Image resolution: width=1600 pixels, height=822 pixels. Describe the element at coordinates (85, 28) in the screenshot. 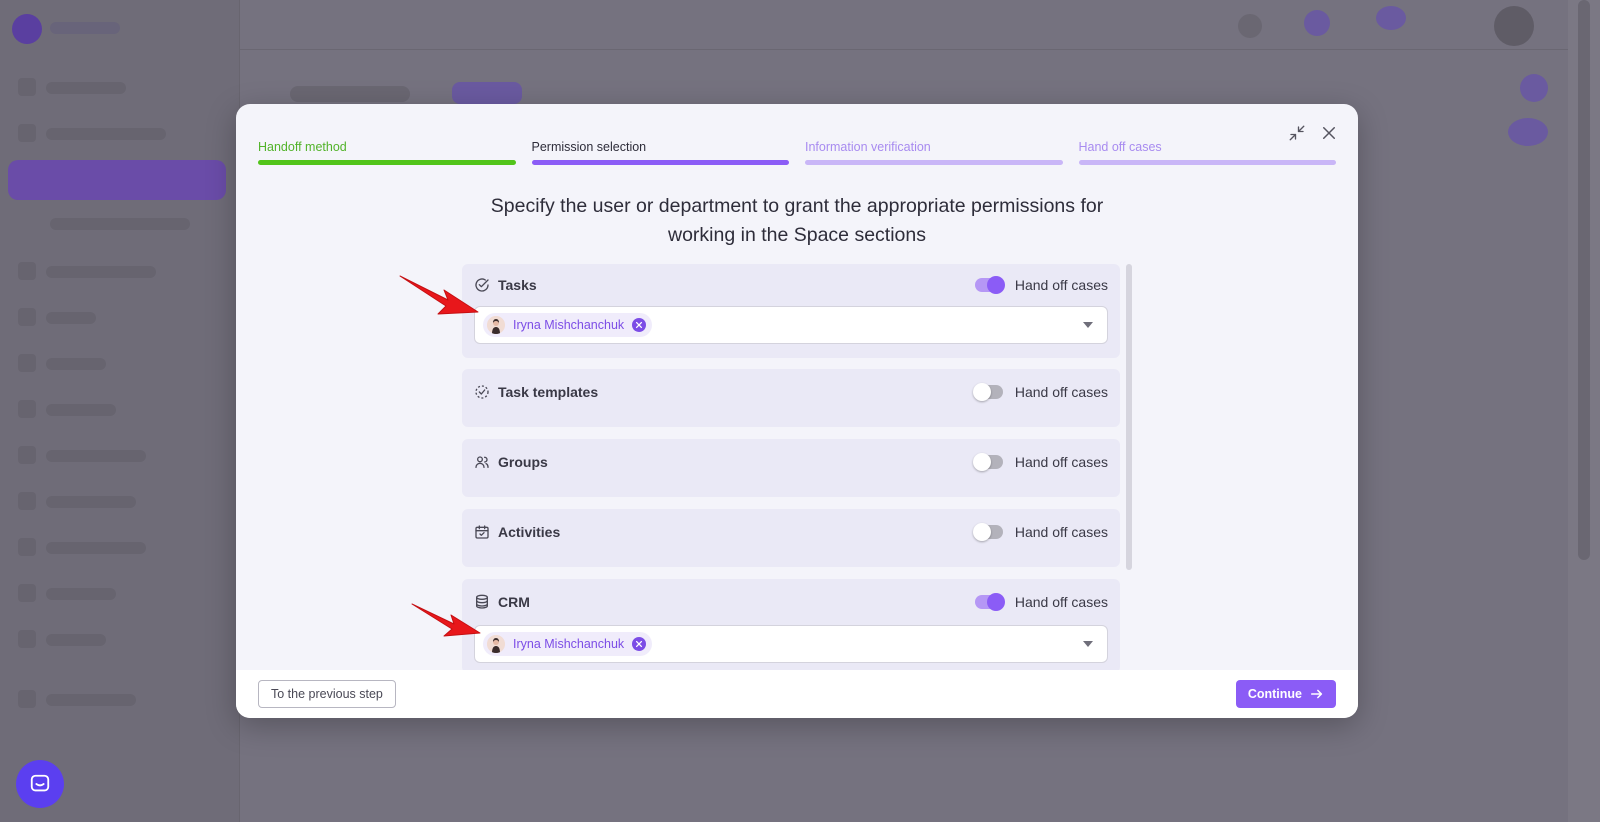

I see `app-logo-text` at that location.